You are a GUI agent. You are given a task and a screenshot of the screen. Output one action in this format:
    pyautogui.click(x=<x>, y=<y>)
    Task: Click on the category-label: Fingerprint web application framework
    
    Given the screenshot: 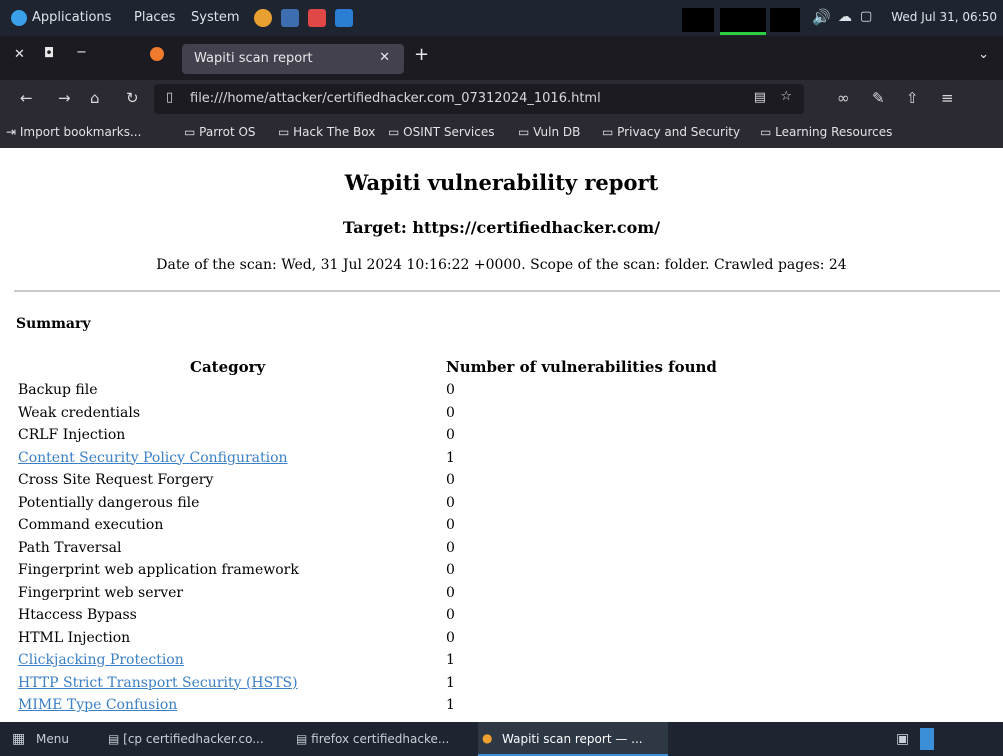 What is the action you would take?
    pyautogui.click(x=158, y=570)
    